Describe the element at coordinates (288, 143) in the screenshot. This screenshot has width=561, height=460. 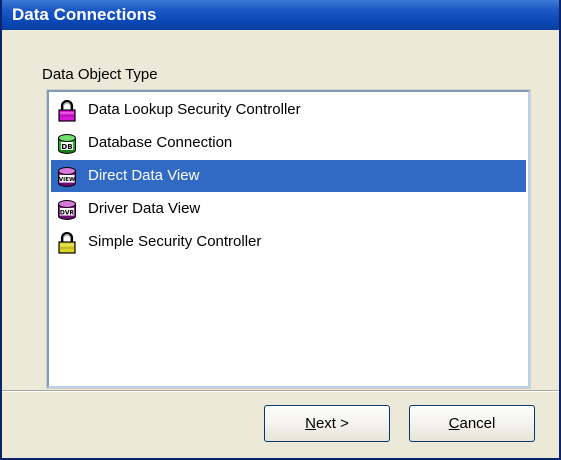
I see `list-item-database-connection: DB Database Connection` at that location.